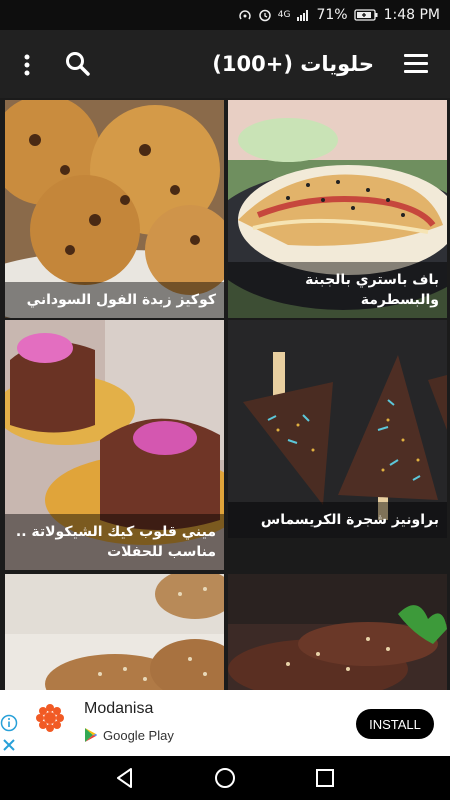 This screenshot has width=450, height=800. I want to click on battery-percent: 71%, so click(332, 15).